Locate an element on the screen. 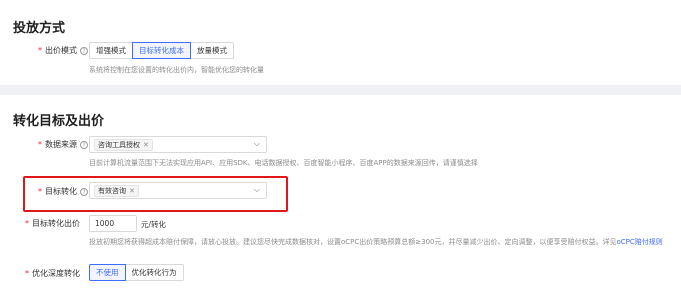  data-source-label-text: 数据来源 is located at coordinates (61, 144).